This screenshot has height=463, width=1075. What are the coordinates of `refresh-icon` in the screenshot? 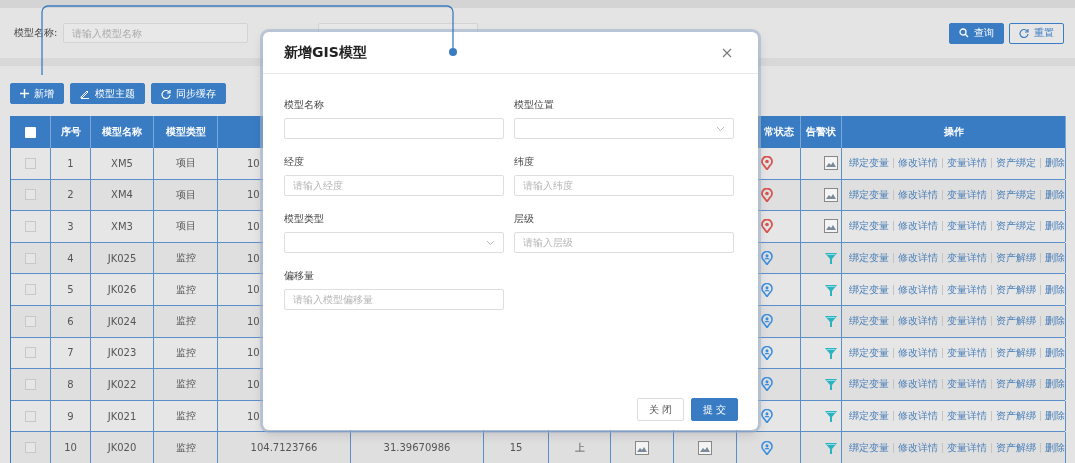 It's located at (166, 93).